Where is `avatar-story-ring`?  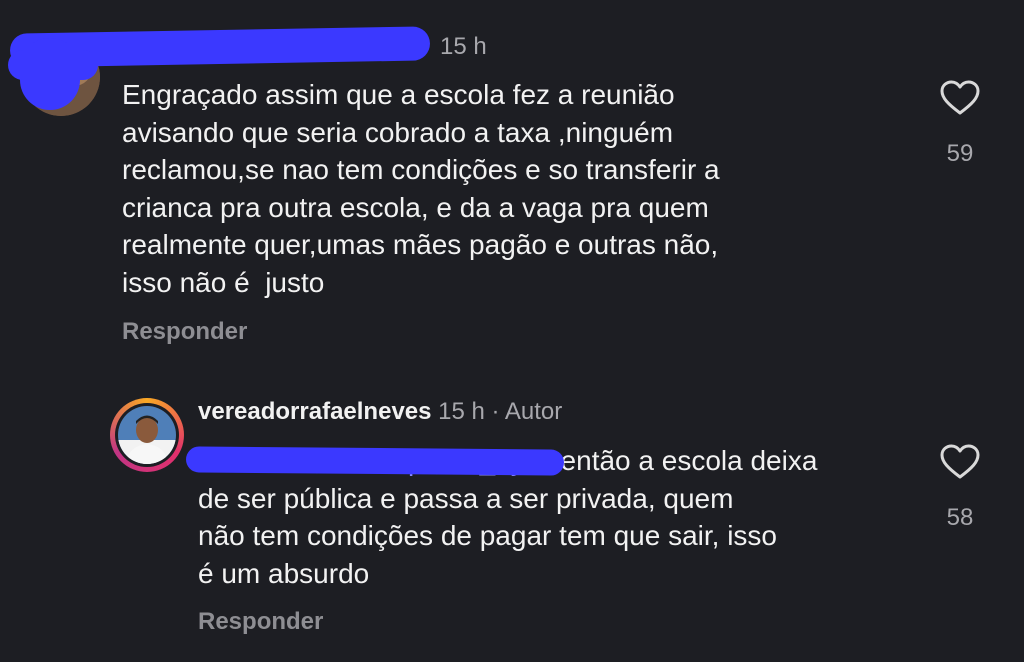
avatar-story-ring is located at coordinates (147, 435).